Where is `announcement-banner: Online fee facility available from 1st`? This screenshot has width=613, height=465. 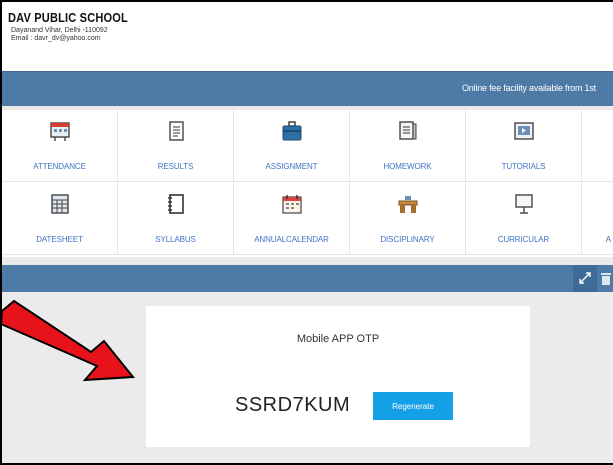
announcement-banner: Online fee facility available from 1st is located at coordinates (307, 88).